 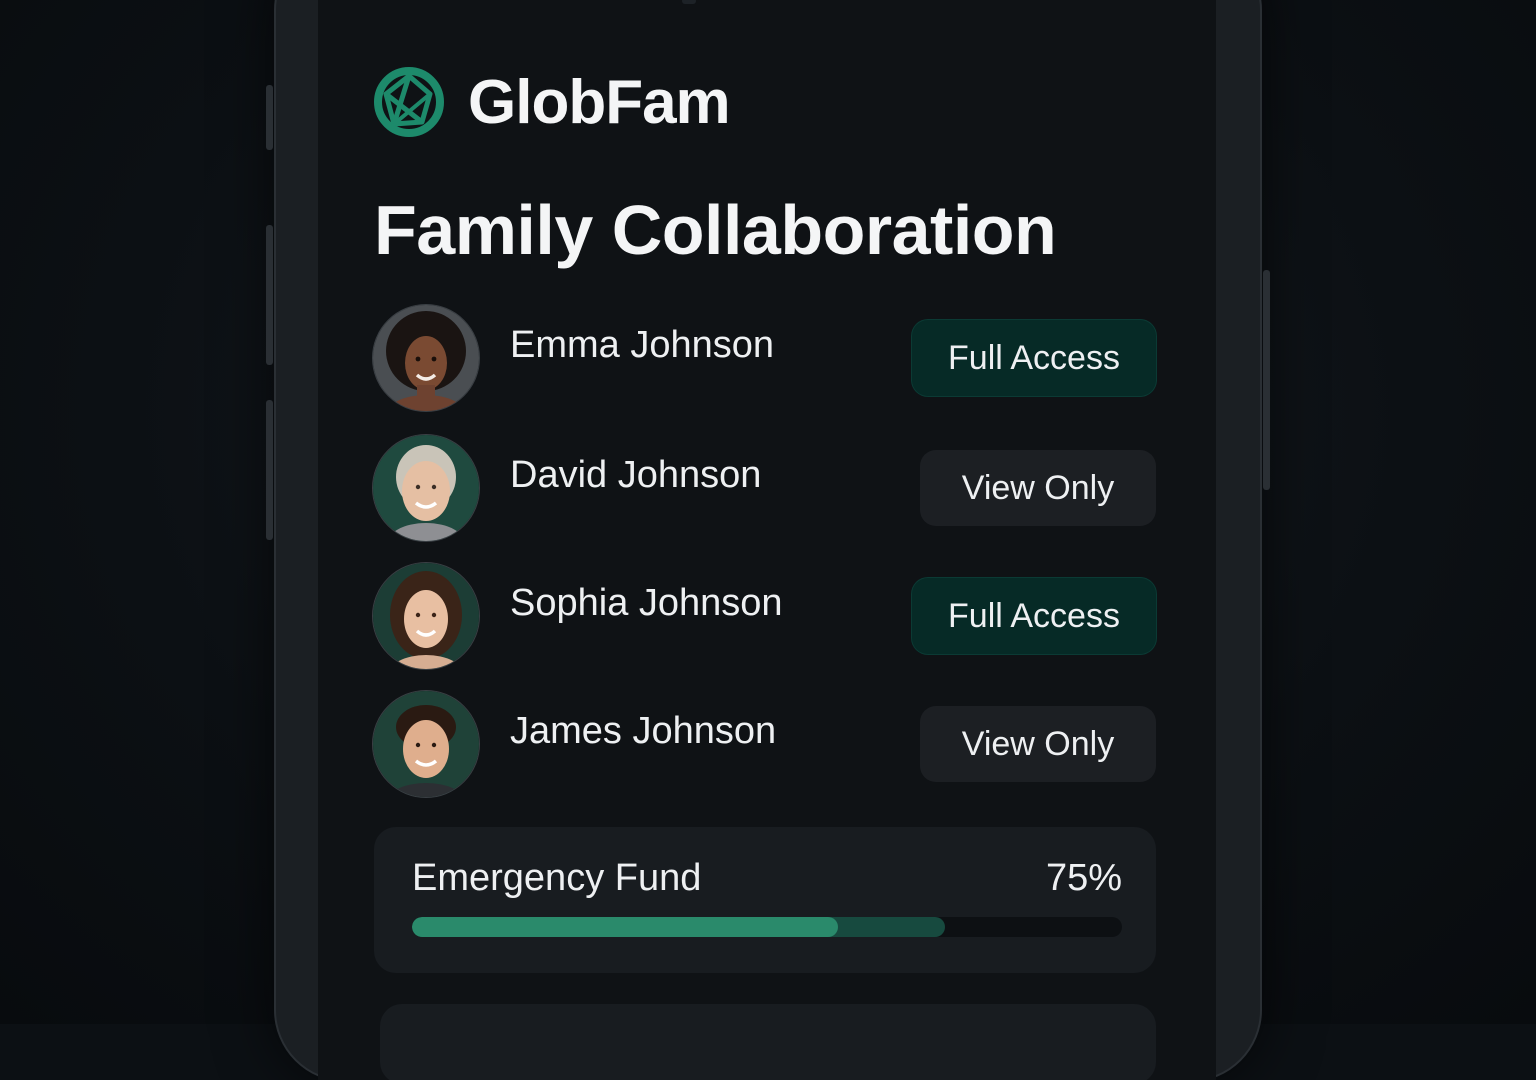 I want to click on fund-progress-bar, so click(x=767, y=927).